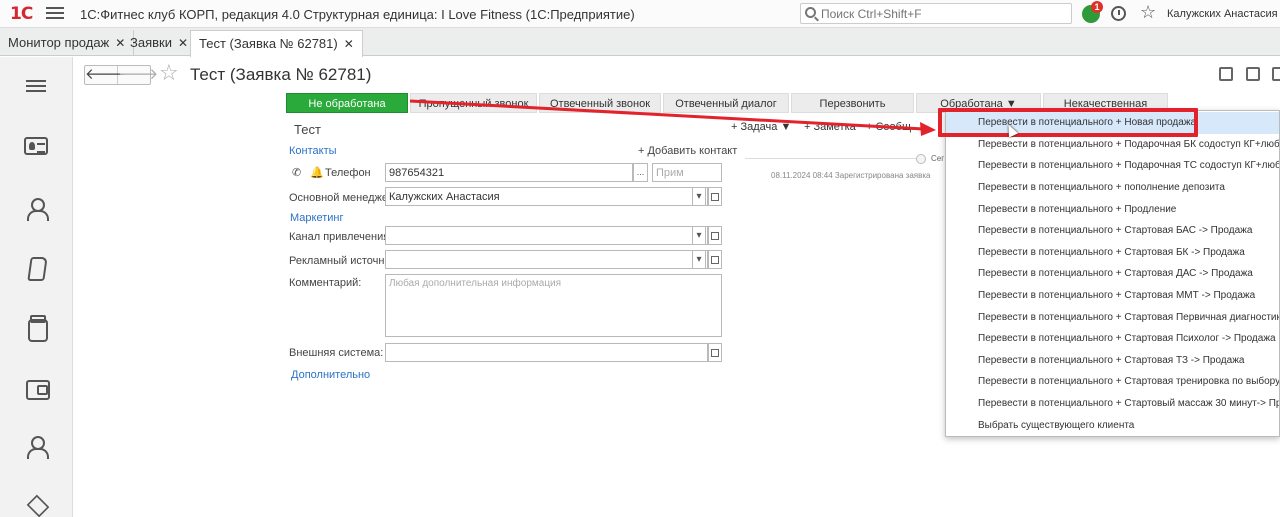 Image resolution: width=1280 pixels, height=517 pixels. Describe the element at coordinates (36, 89) in the screenshot. I see `menu-icon` at that location.